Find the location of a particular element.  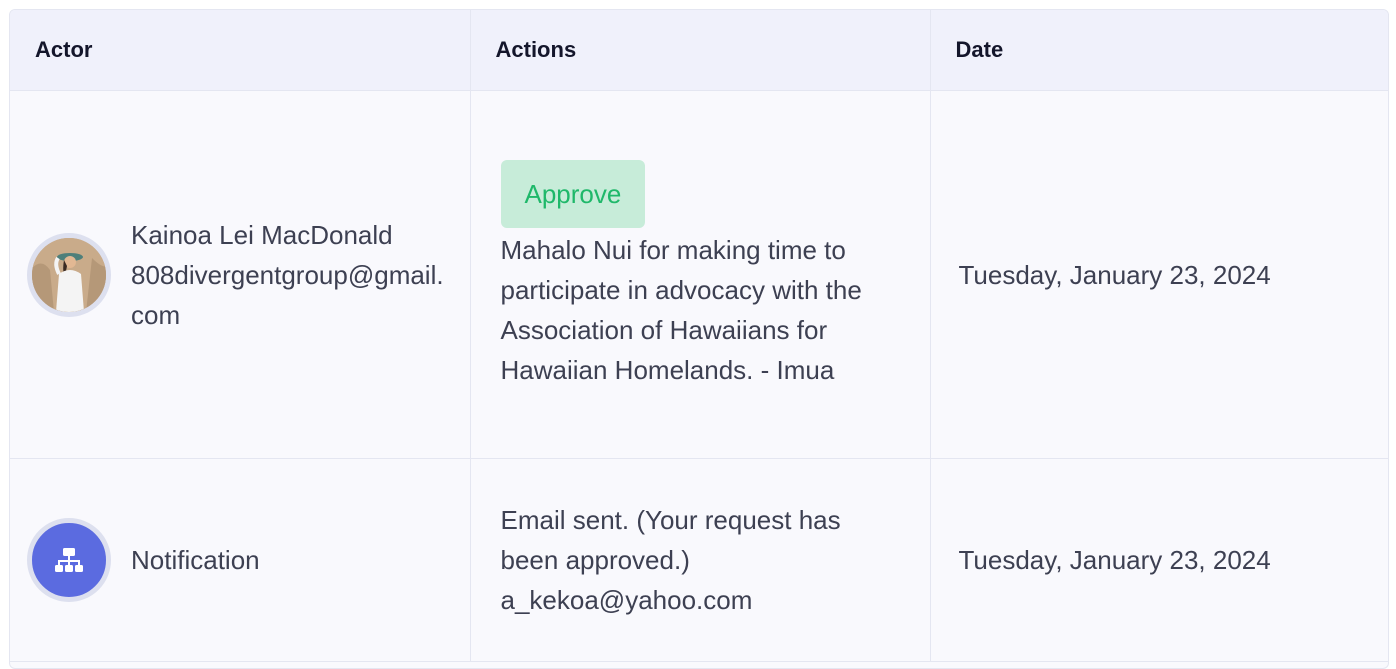

actor-name: Kainoa Lei MacDonald is located at coordinates (262, 234).